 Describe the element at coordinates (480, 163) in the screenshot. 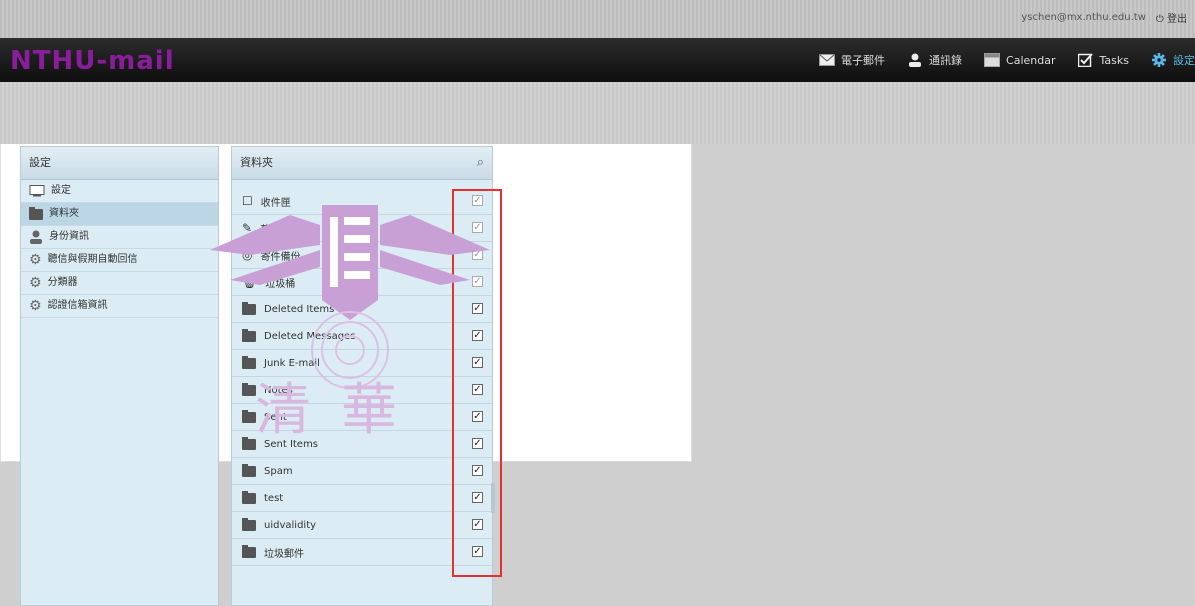

I see `search-icon: ⌕` at that location.